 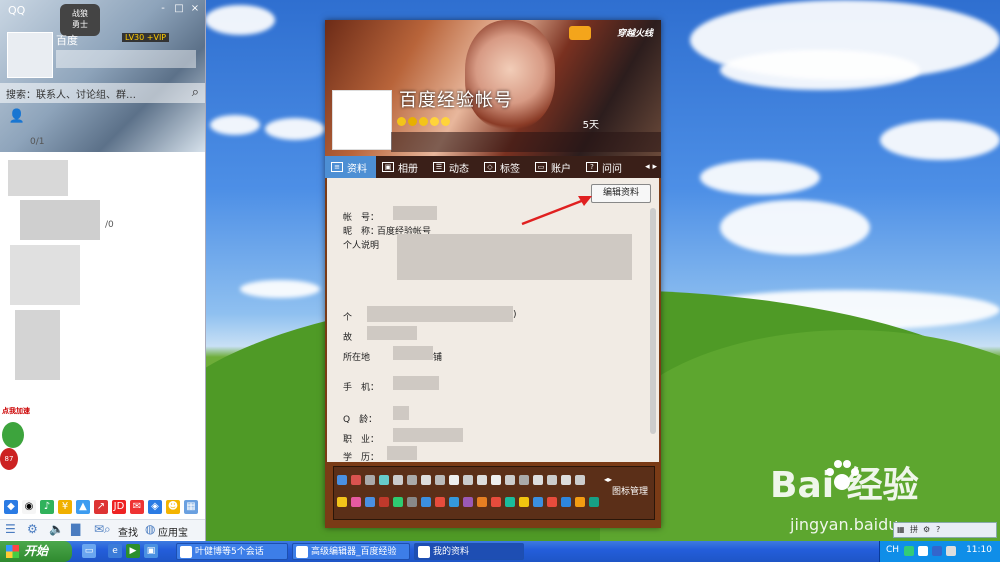 What do you see at coordinates (133, 551) in the screenshot?
I see `media-icon: ▶` at bounding box center [133, 551].